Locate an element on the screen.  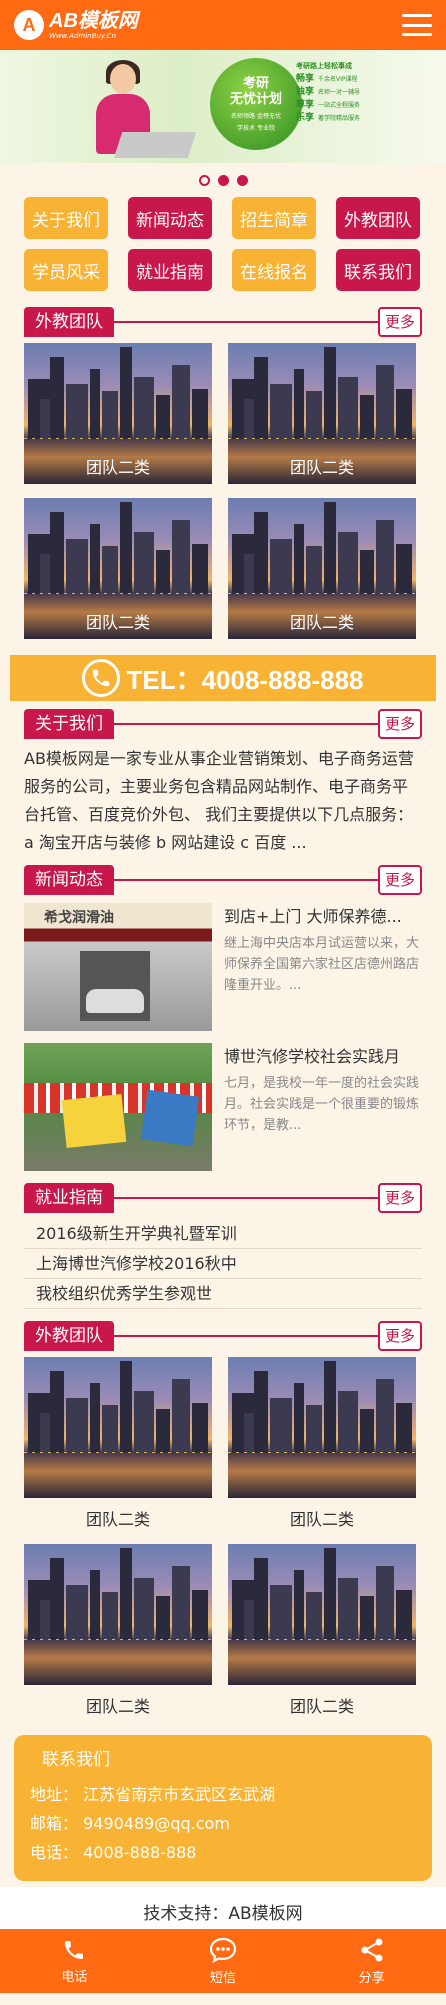
news-image: 希戈润滑油 is located at coordinates (118, 967).